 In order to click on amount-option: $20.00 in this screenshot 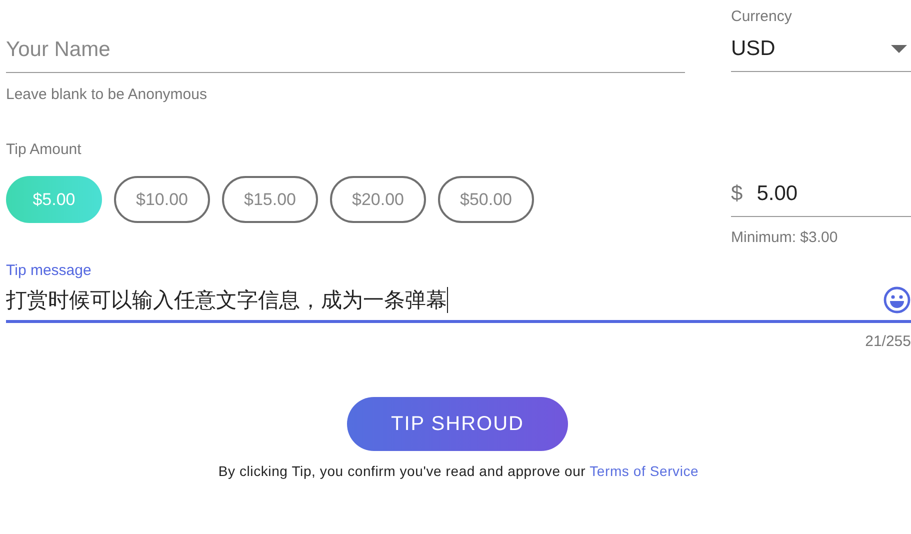, I will do `click(378, 199)`.